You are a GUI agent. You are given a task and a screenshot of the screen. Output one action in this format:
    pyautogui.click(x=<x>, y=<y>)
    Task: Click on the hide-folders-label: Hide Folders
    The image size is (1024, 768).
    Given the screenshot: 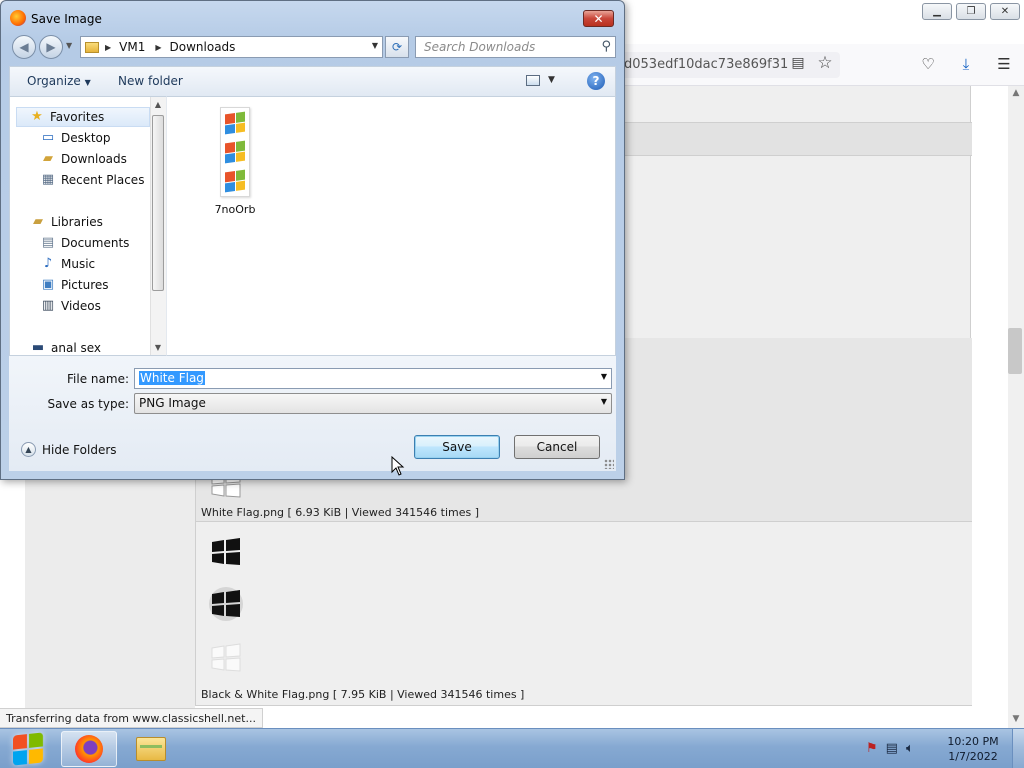 What is the action you would take?
    pyautogui.click(x=79, y=449)
    